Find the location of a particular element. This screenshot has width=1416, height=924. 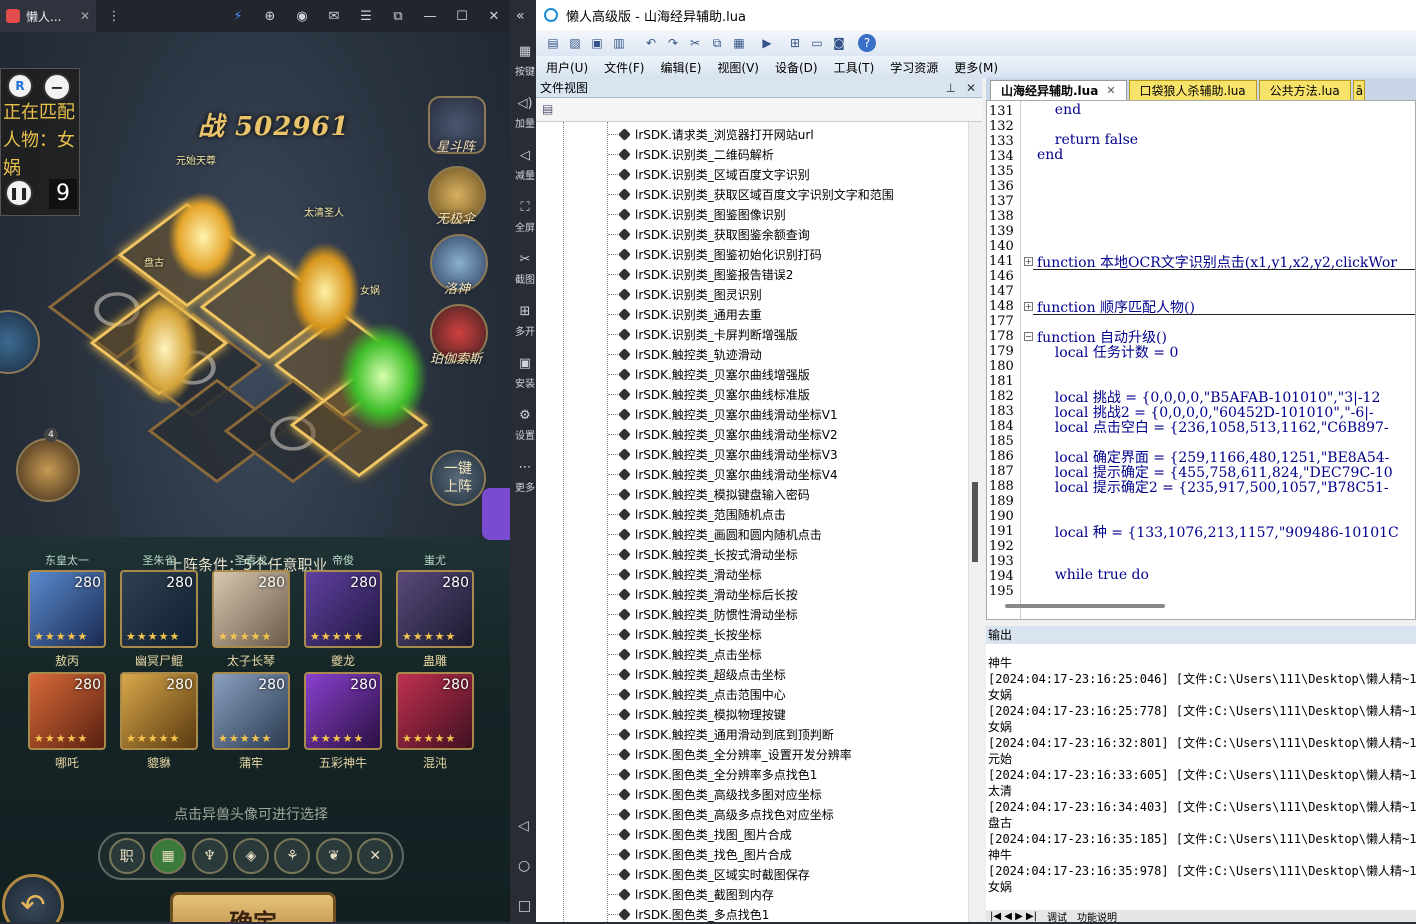

tree-item: lrSDK.识别类_图鉴图像识别 is located at coordinates (697, 214).